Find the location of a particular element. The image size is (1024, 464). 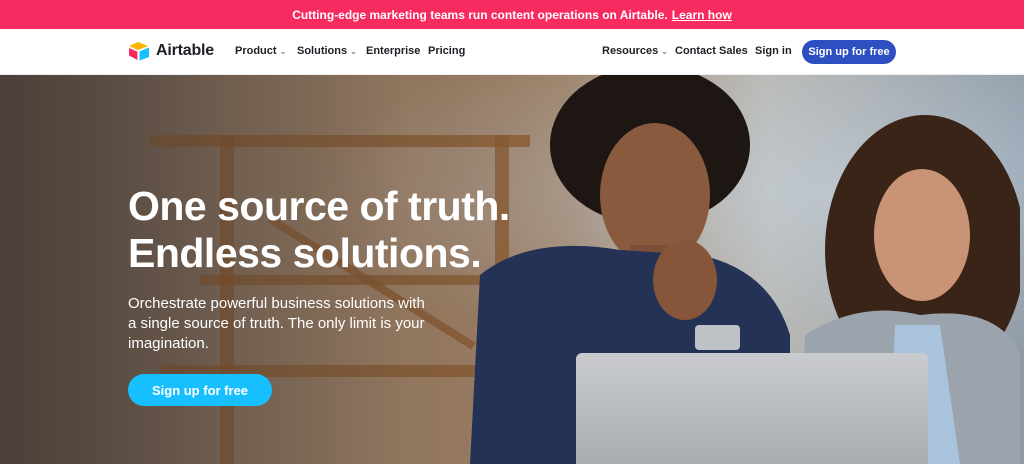

nav-enterprise-label: Enterprise is located at coordinates (393, 51).